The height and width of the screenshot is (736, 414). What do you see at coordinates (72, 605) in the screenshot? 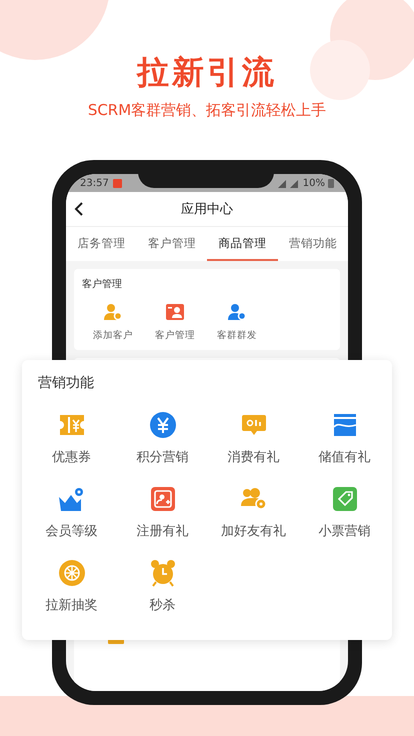
I see `feature-label: 拉新抽奖` at bounding box center [72, 605].